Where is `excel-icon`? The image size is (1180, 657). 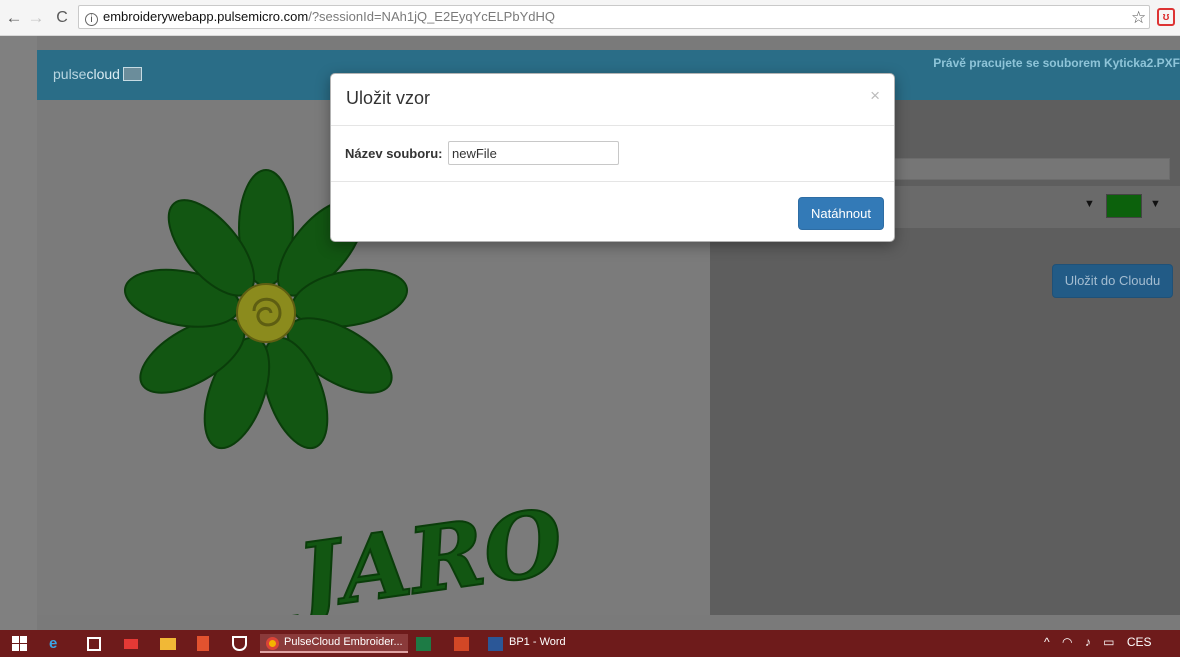
excel-icon is located at coordinates (423, 644).